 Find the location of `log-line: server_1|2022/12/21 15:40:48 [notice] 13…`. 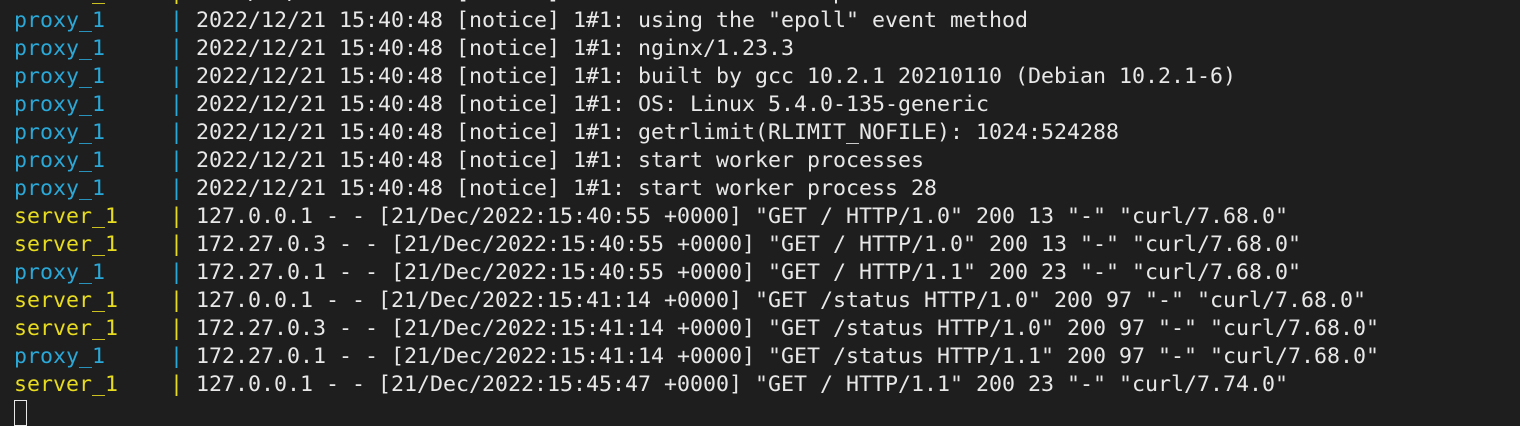

log-line: server_1|2022/12/21 15:40:48 [notice] 13… is located at coordinates (767, 3).